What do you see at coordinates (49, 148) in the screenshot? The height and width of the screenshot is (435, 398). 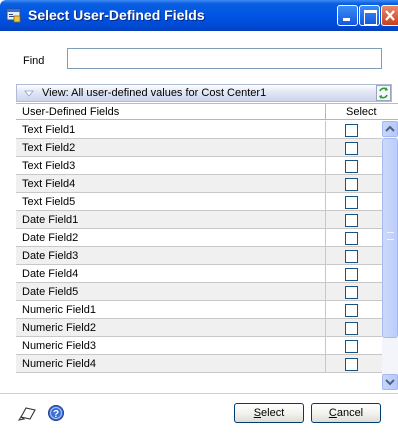 I see `field-name: Text Field2` at bounding box center [49, 148].